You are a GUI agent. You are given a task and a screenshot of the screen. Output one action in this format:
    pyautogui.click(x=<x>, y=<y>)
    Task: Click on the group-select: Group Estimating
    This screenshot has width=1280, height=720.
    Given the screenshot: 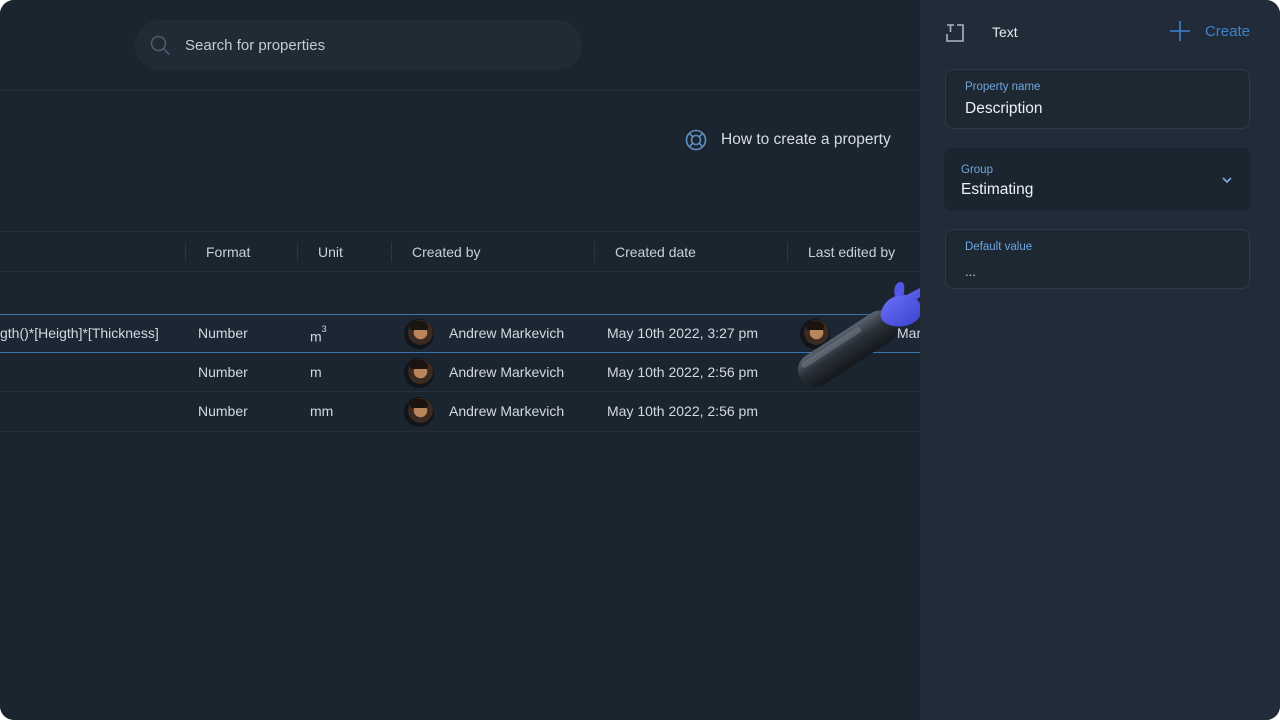 What is the action you would take?
    pyautogui.click(x=1097, y=179)
    